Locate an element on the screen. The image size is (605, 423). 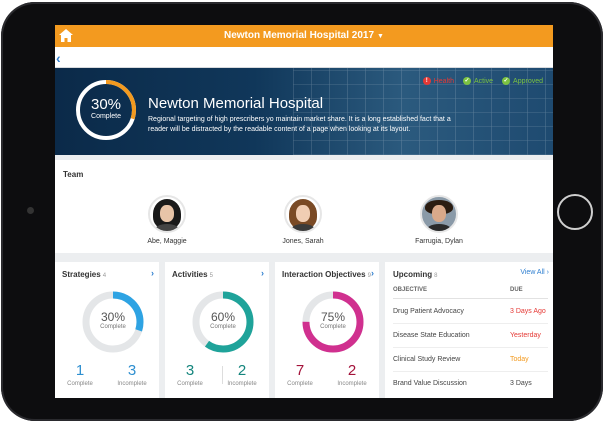
complete-stat: 7 Complete is located at coordinates (300, 374).